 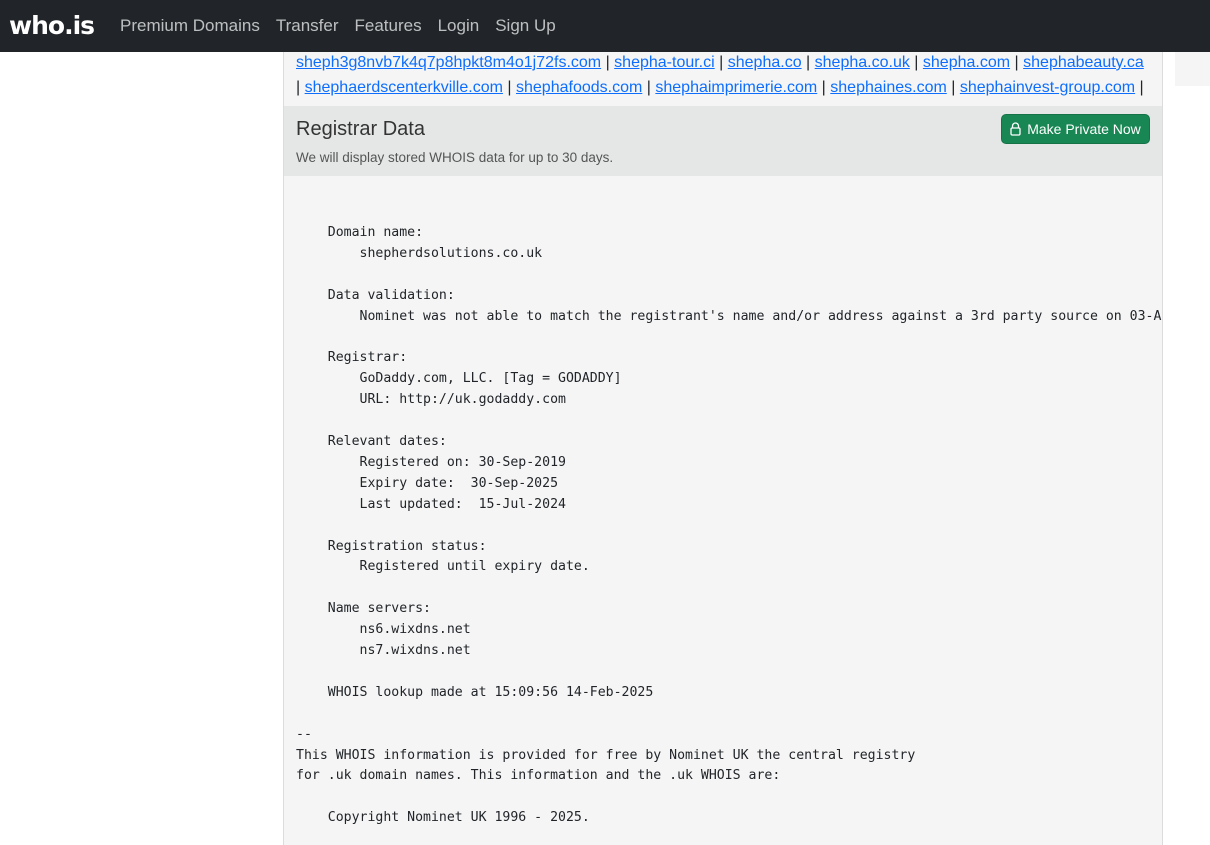 I want to click on similar-domain-link: shepha.com, so click(x=966, y=62).